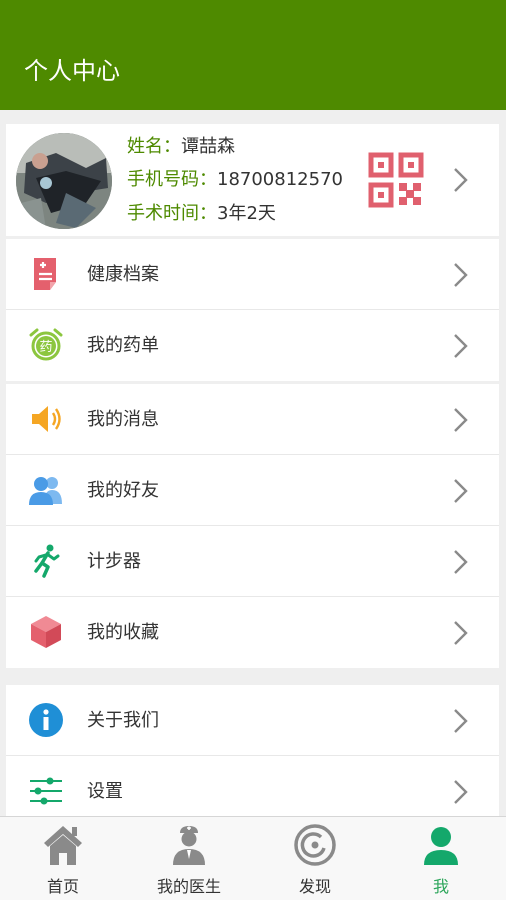 This screenshot has width=506, height=900. What do you see at coordinates (246, 213) in the screenshot?
I see `surgery-value: 3年2天` at bounding box center [246, 213].